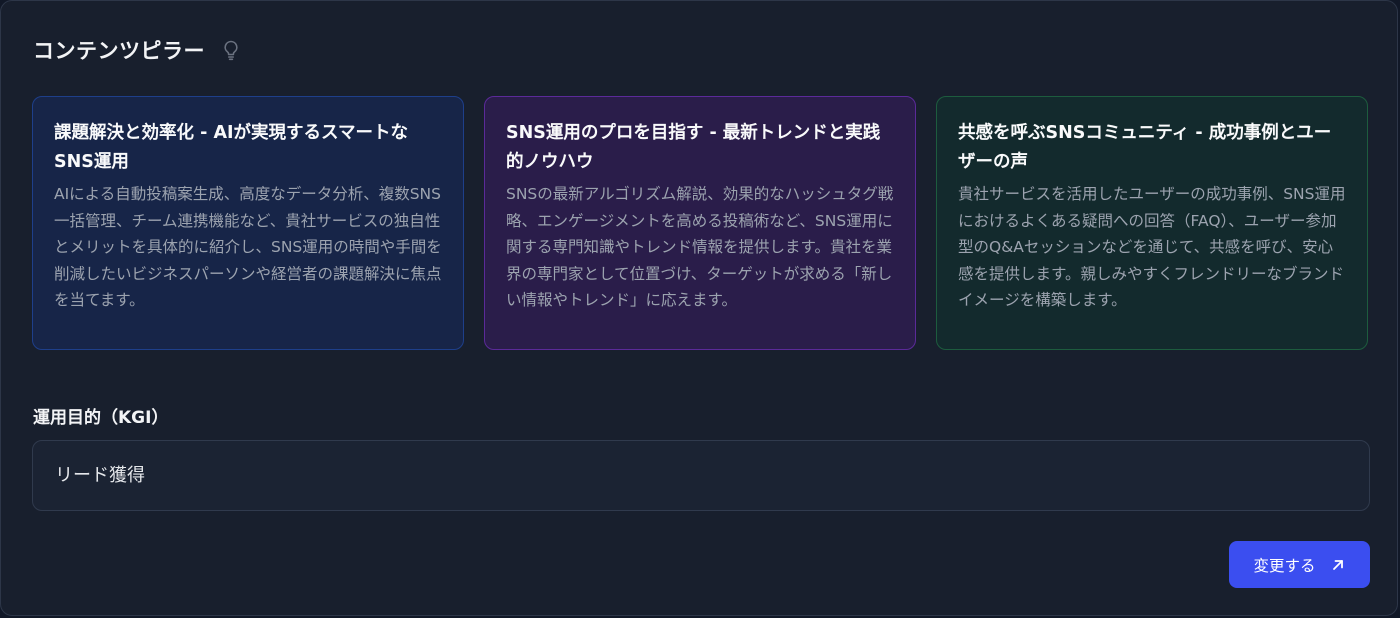  I want to click on pillar-card-title: 課題解決と効率化 - AIが実現するスマートなSNS運用, so click(231, 147).